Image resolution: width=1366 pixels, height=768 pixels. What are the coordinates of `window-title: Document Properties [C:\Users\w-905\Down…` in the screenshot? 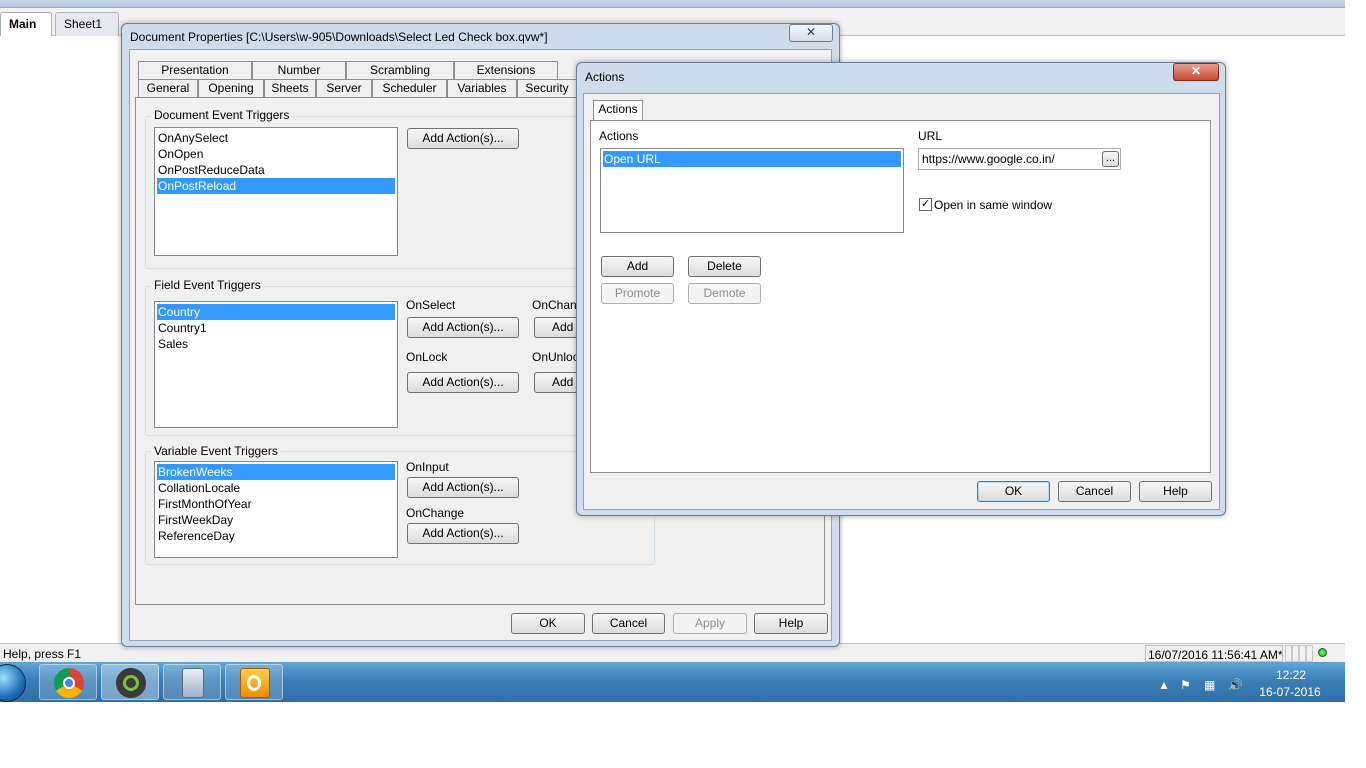 It's located at (339, 37).